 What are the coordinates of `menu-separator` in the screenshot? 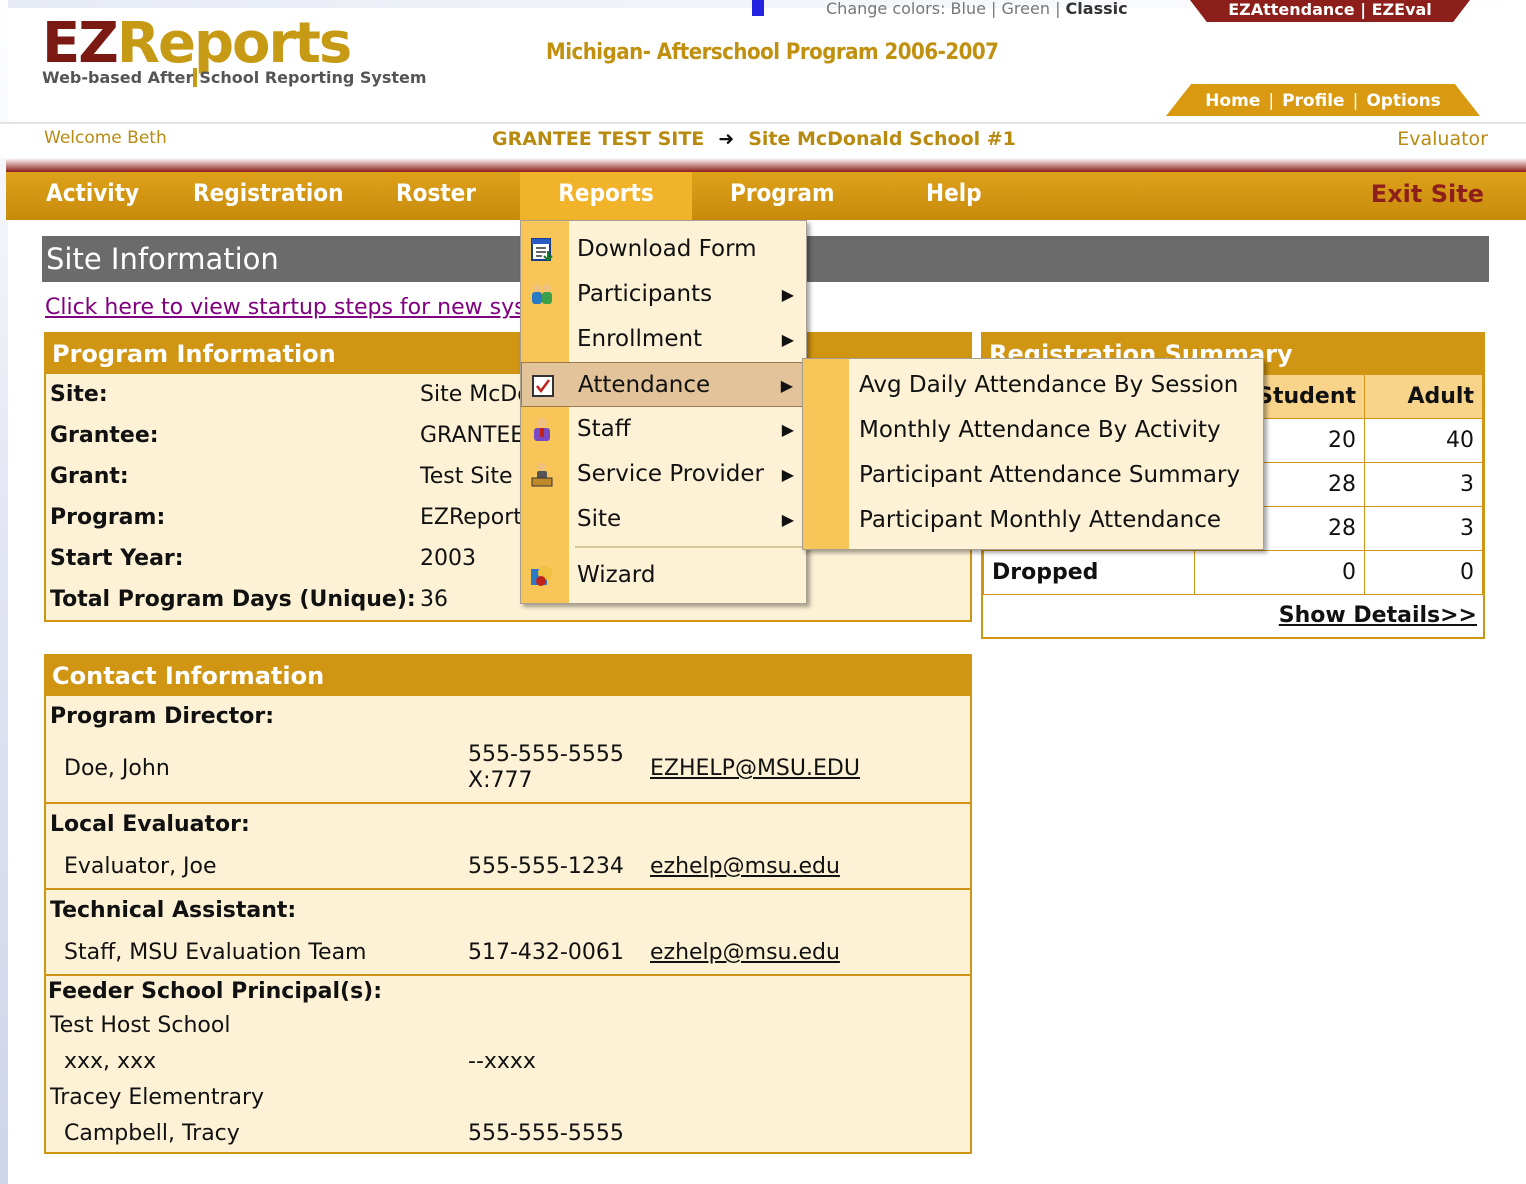 It's located at (690, 547).